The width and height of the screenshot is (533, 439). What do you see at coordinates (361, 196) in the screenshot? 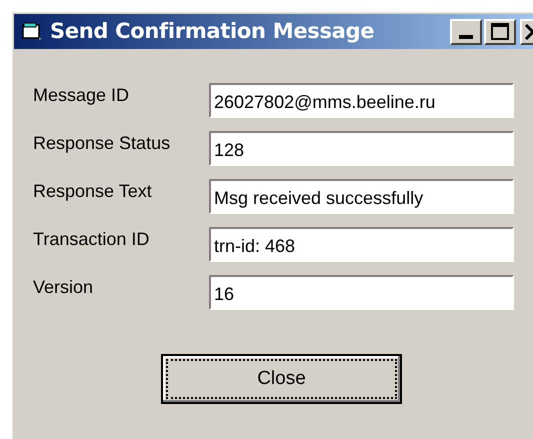
I see `text-field: Msg received successfully` at bounding box center [361, 196].